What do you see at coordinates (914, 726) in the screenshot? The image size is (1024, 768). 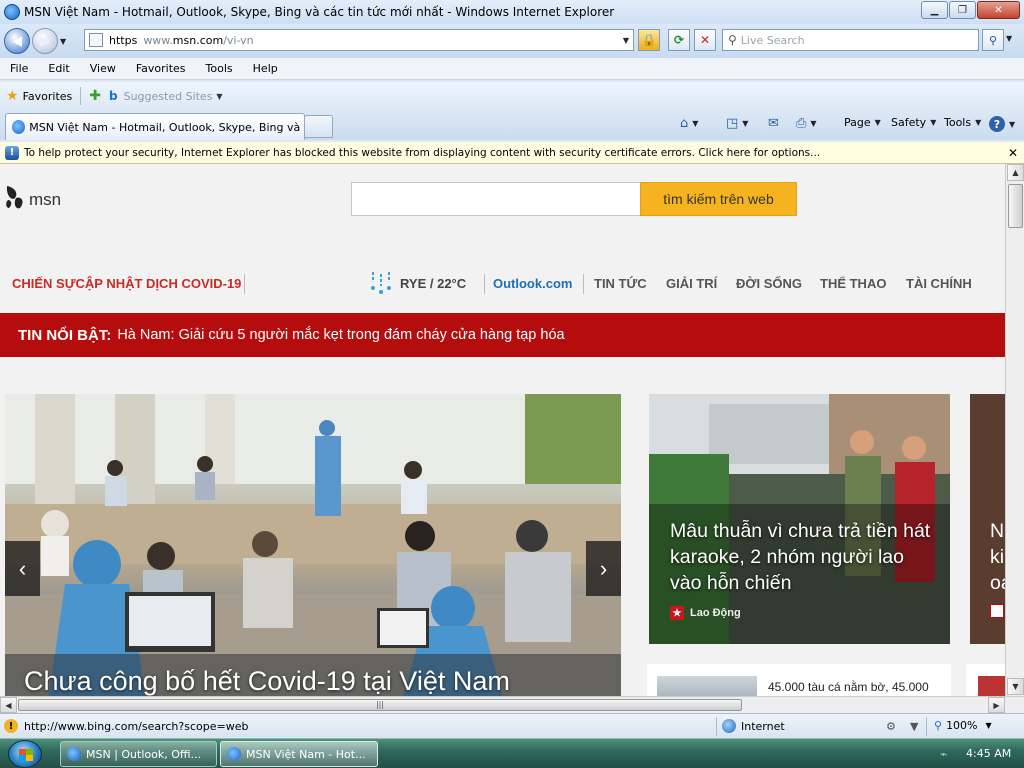 I see `status-dropdown-icon: ▼` at bounding box center [914, 726].